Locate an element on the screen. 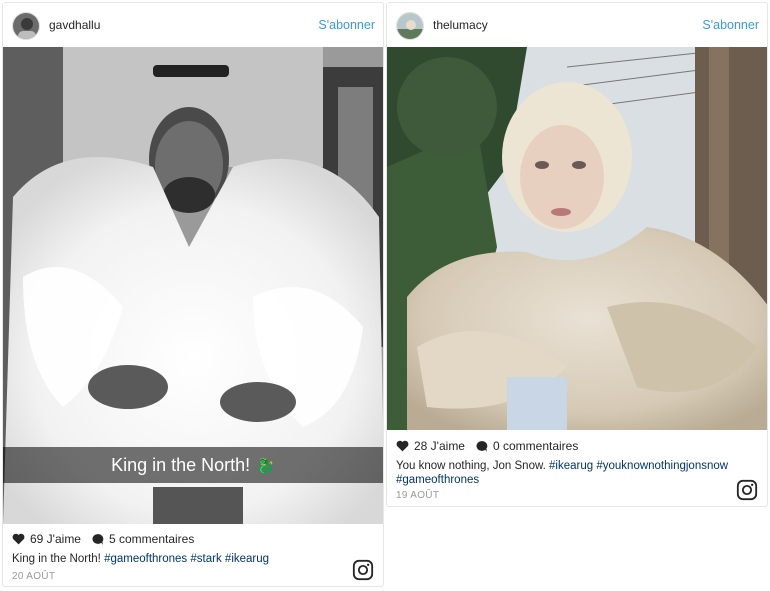 The height and width of the screenshot is (591, 770). hashtag-link: #stark is located at coordinates (205, 559).